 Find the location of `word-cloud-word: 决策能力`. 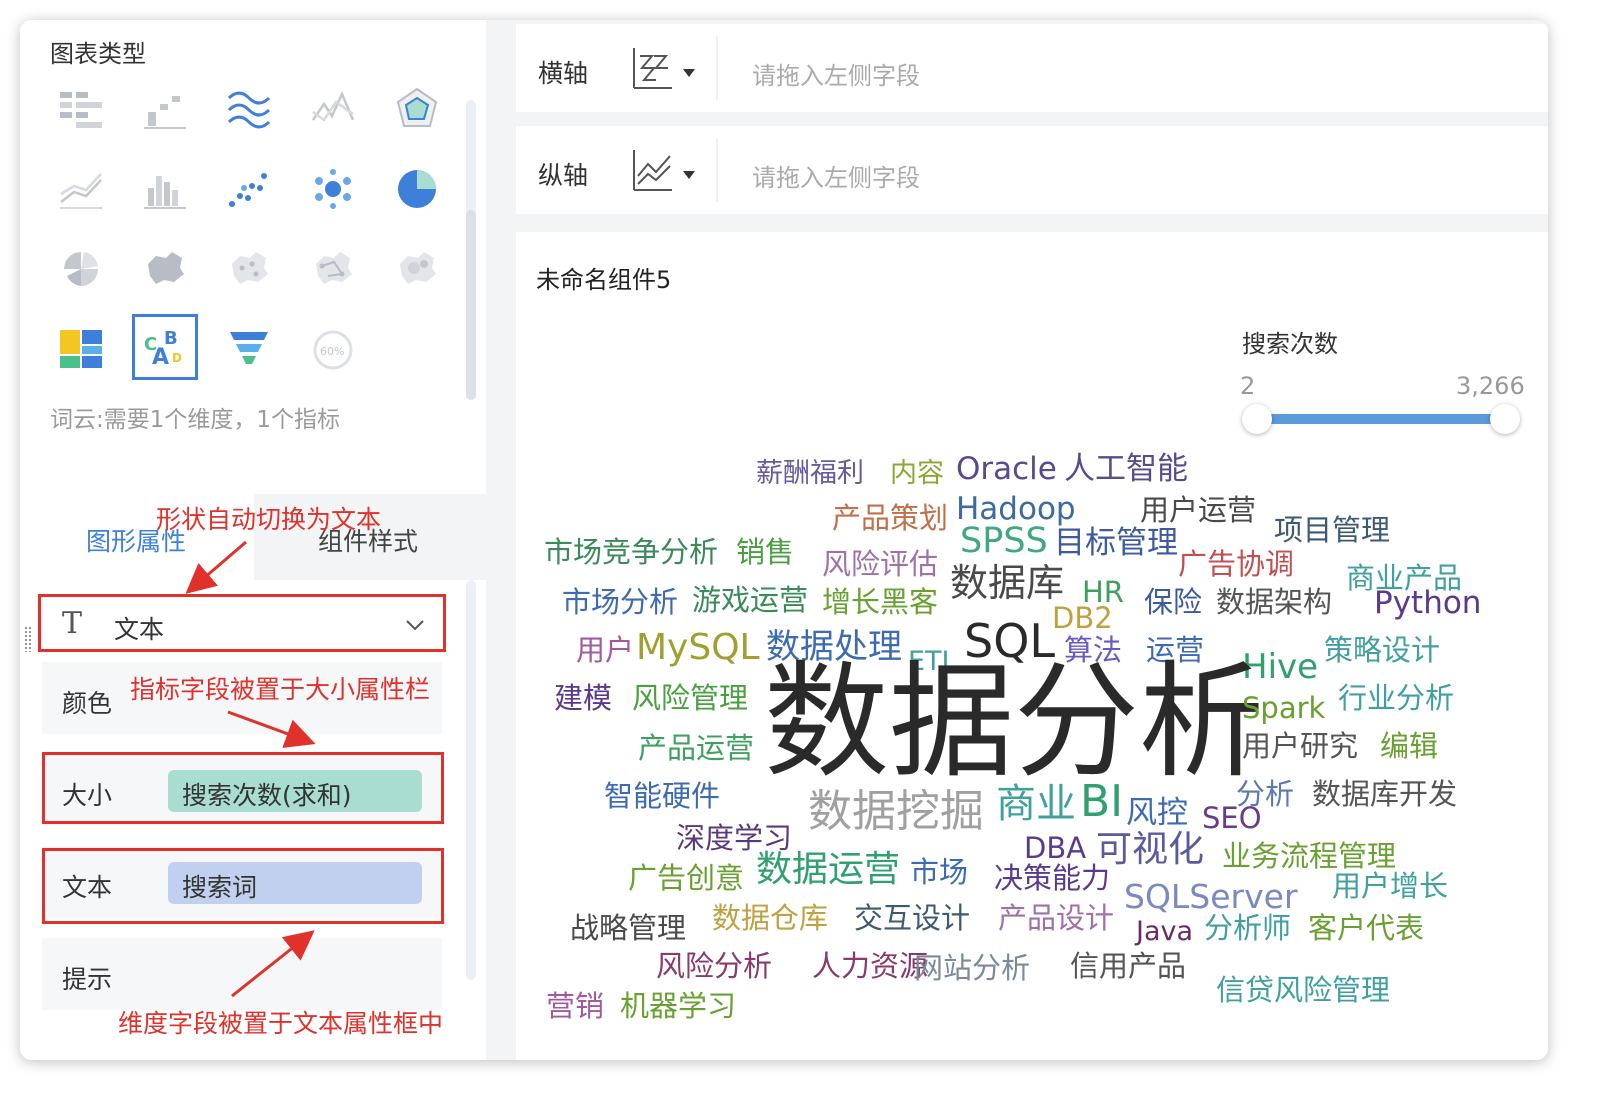

word-cloud-word: 决策能力 is located at coordinates (1052, 878).